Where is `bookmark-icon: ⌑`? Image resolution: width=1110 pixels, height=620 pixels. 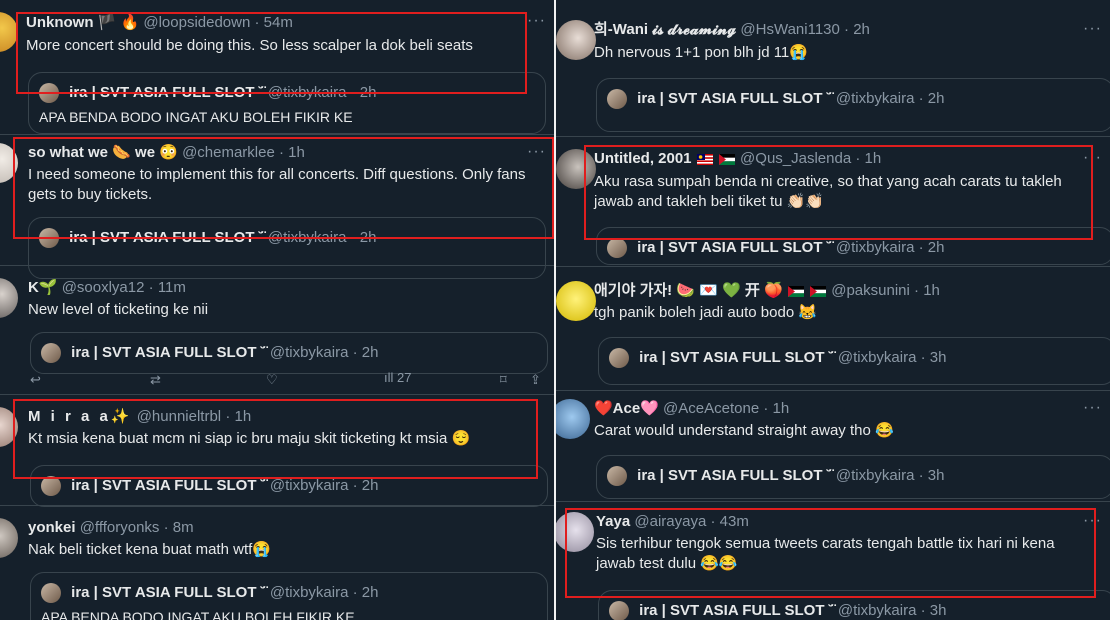
bookmark-icon: ⌑ is located at coordinates (503, 380).